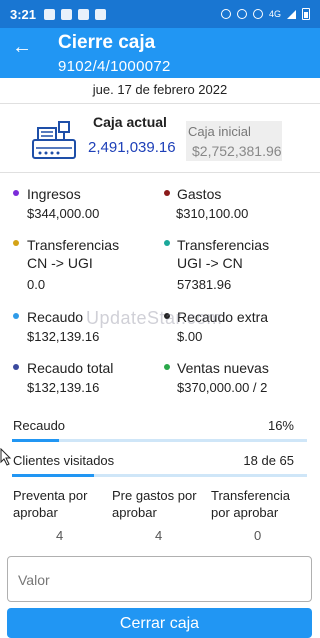 The width and height of the screenshot is (320, 638). I want to click on pre-gastos-por-aprobar-label: Pre gastos por aprobar, so click(154, 504).